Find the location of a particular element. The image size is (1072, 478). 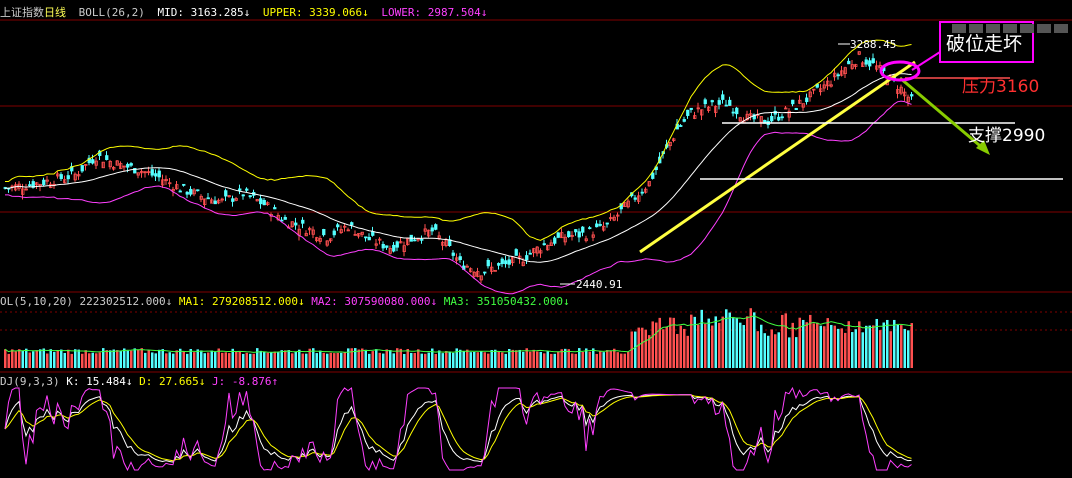

kdj-k-value: K: 15.484↓ is located at coordinates (99, 381).